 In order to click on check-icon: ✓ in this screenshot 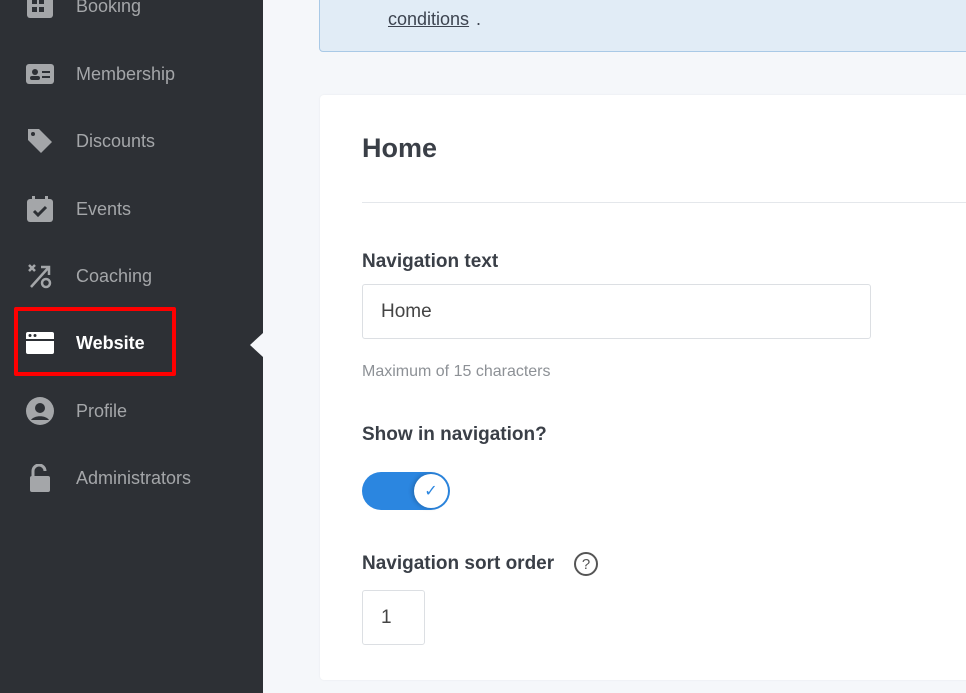, I will do `click(431, 491)`.